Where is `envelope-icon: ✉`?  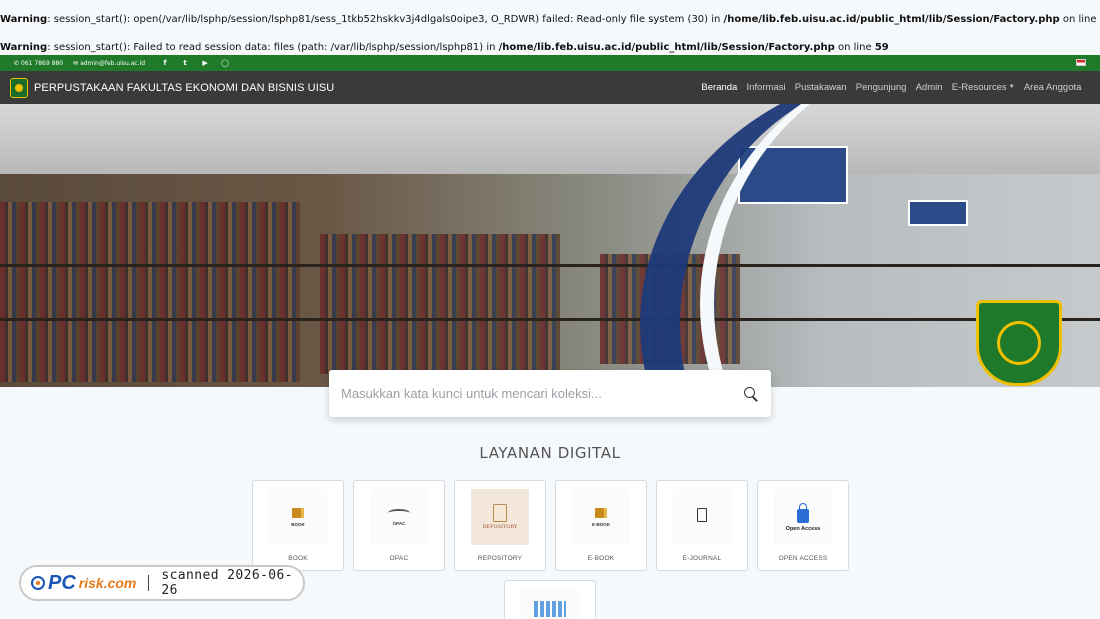 envelope-icon: ✉ is located at coordinates (76, 63).